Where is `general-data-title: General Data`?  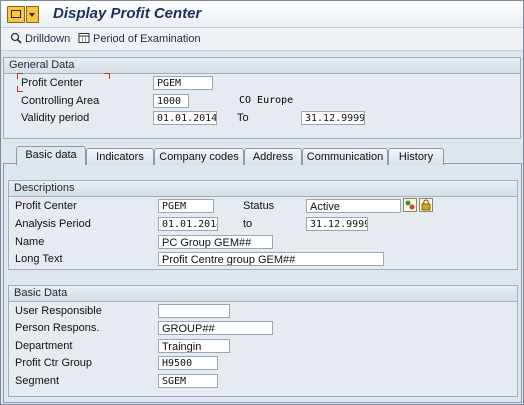
general-data-title: General Data is located at coordinates (262, 66).